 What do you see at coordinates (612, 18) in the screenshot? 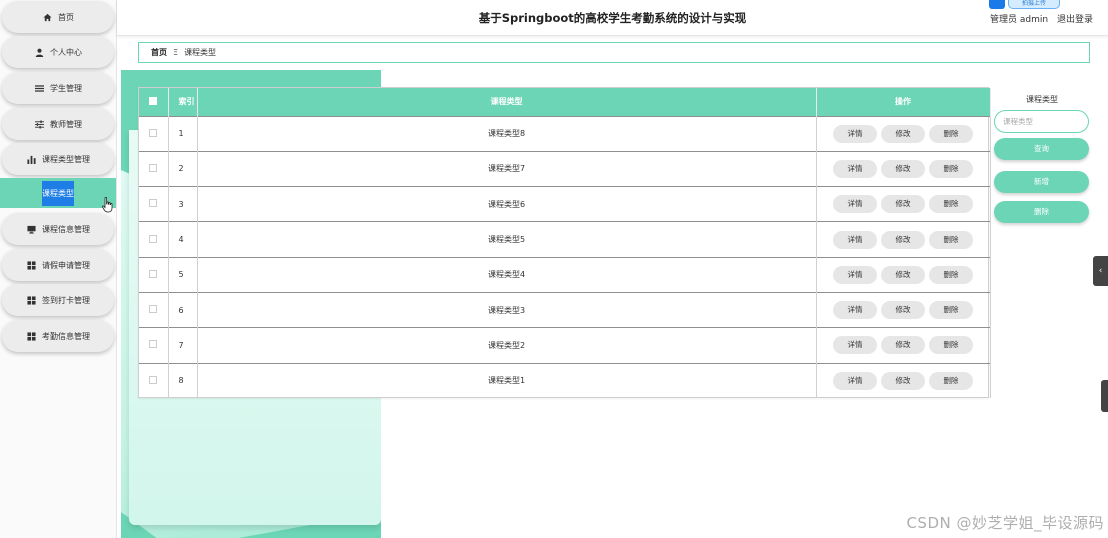
I see `page-title: 基于Springboot的高校学生考勤系统的设计与实现` at bounding box center [612, 18].